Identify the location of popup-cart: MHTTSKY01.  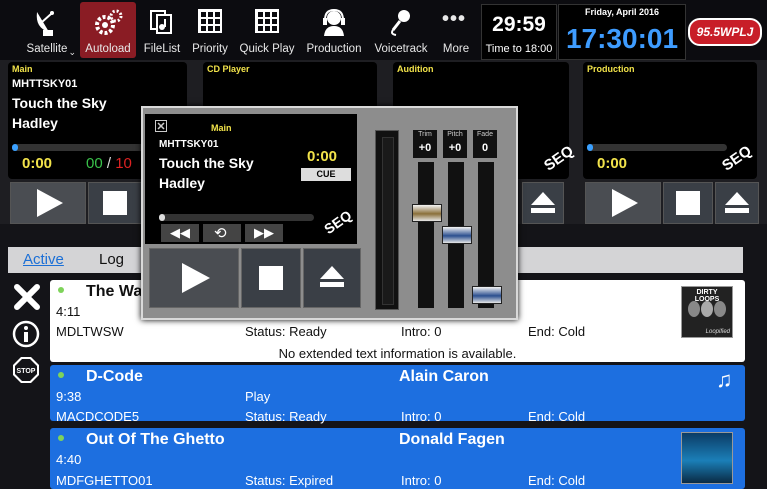
(189, 144).